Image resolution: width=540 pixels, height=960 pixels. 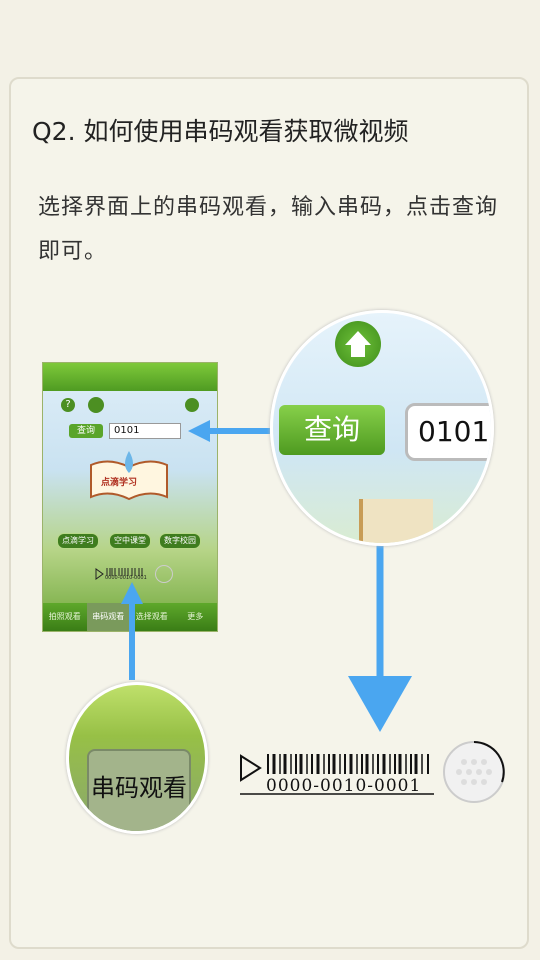 What do you see at coordinates (358, 344) in the screenshot?
I see `home-icon-large` at bounding box center [358, 344].